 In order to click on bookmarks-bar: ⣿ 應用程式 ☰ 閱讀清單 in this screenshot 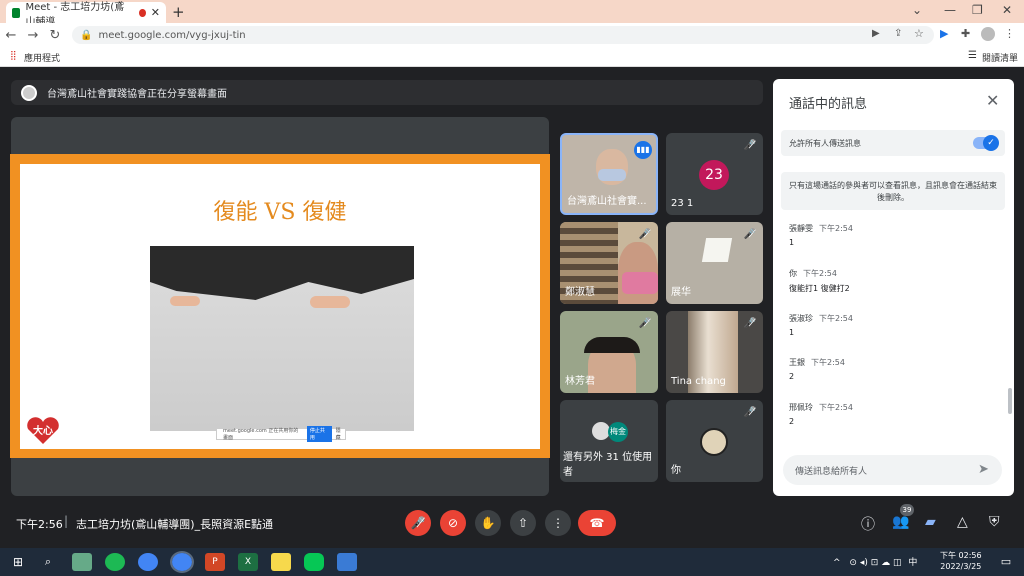, I will do `click(512, 57)`.